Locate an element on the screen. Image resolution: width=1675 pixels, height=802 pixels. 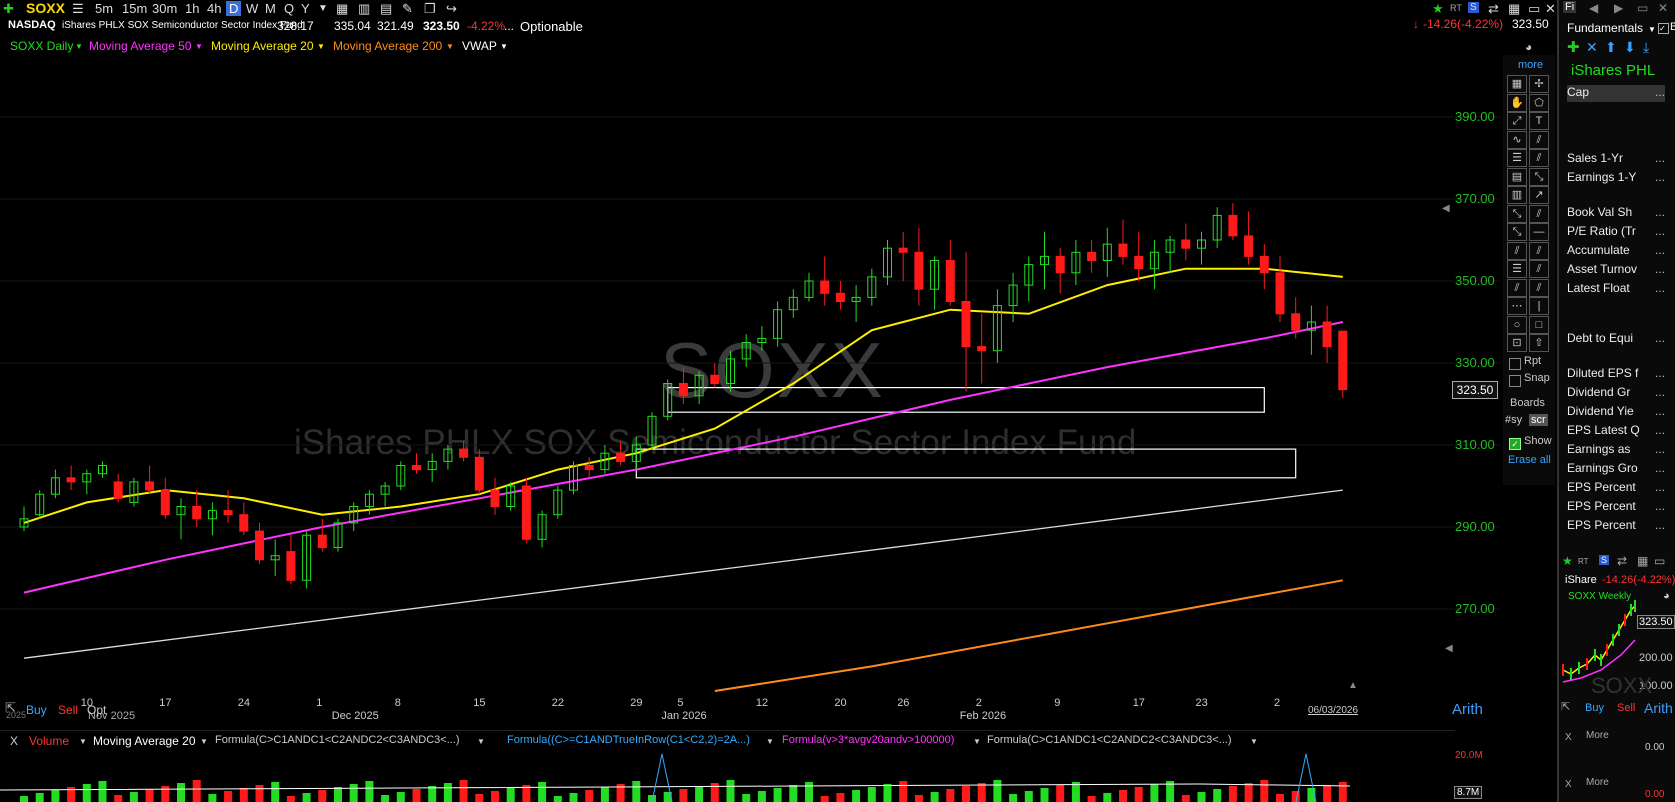
drawing-tool-icon: ⊡ is located at coordinates (1517, 343).